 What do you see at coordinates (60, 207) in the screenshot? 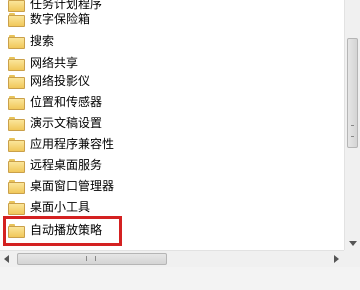
I see `tree-item-label: 桌面小工具` at bounding box center [60, 207].